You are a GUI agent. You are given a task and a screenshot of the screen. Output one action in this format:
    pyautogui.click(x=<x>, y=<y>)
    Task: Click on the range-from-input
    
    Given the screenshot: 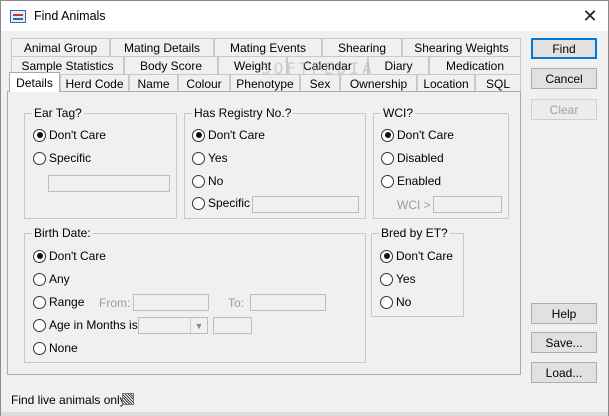 What is the action you would take?
    pyautogui.click(x=171, y=302)
    